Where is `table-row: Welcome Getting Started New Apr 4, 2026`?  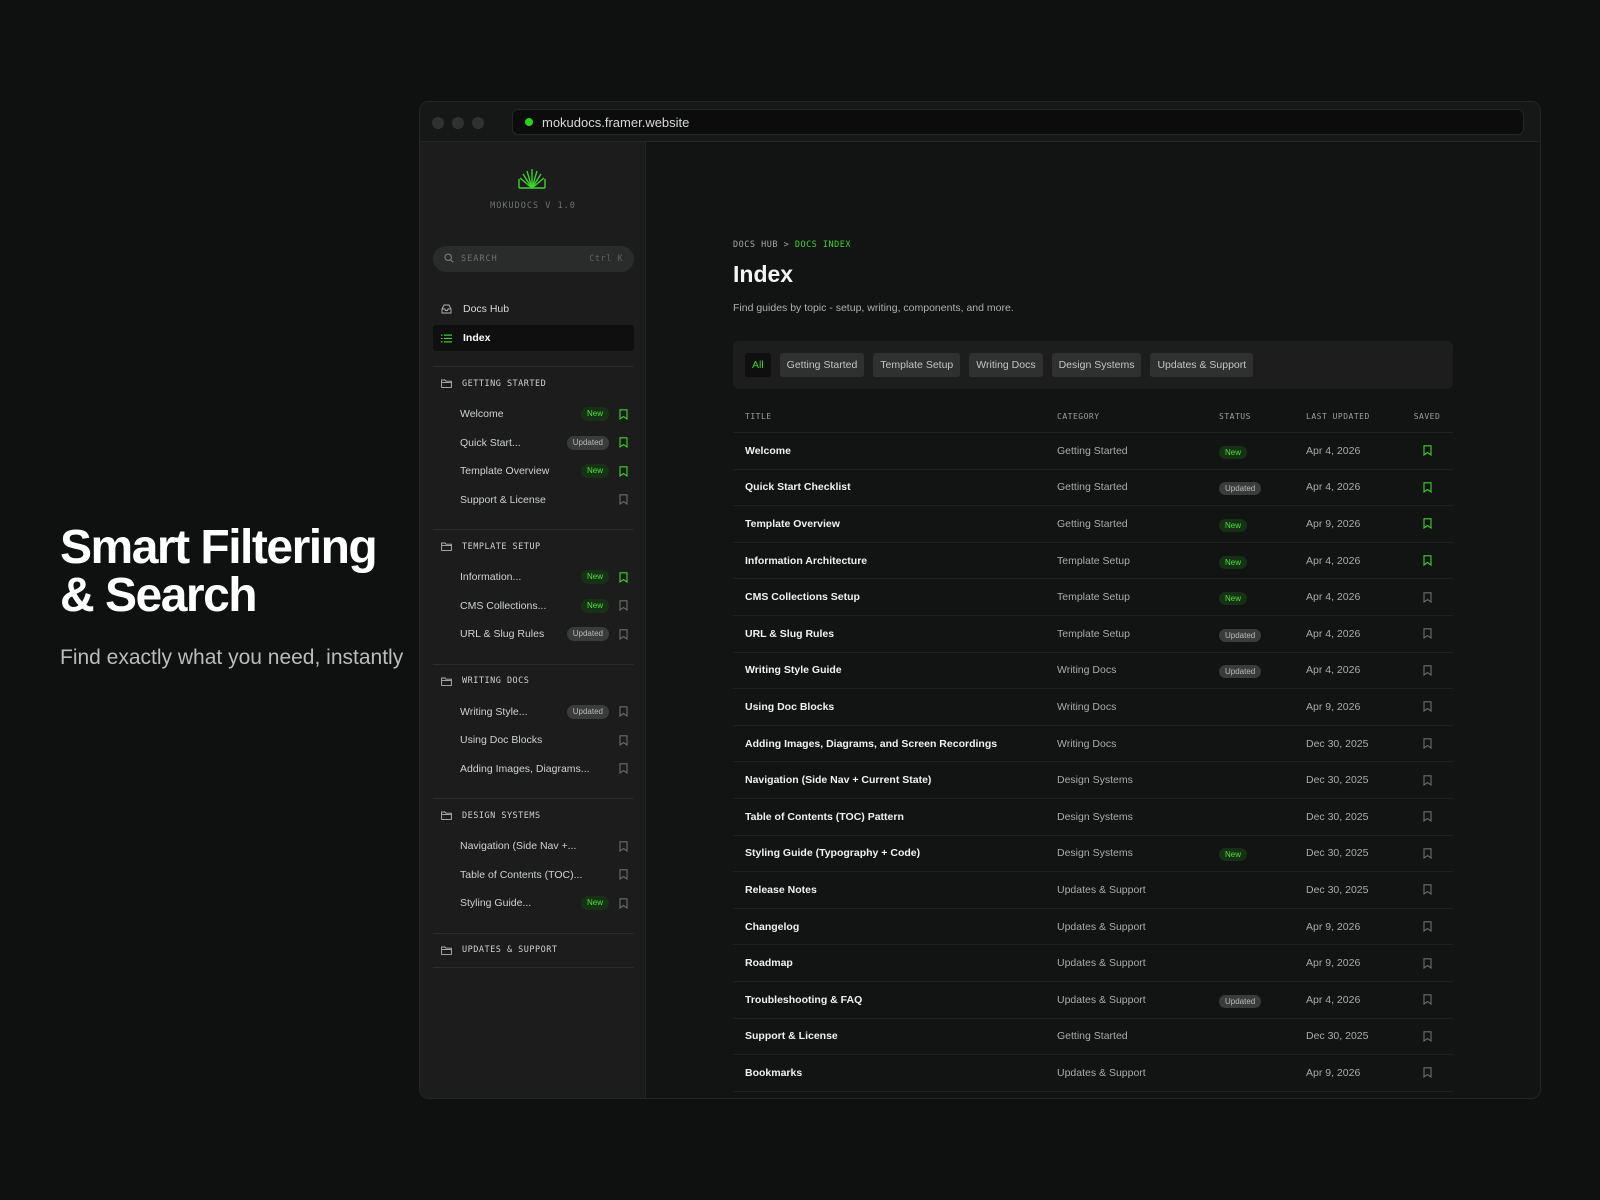
table-row: Welcome Getting Started New Apr 4, 2026 is located at coordinates (1093, 451).